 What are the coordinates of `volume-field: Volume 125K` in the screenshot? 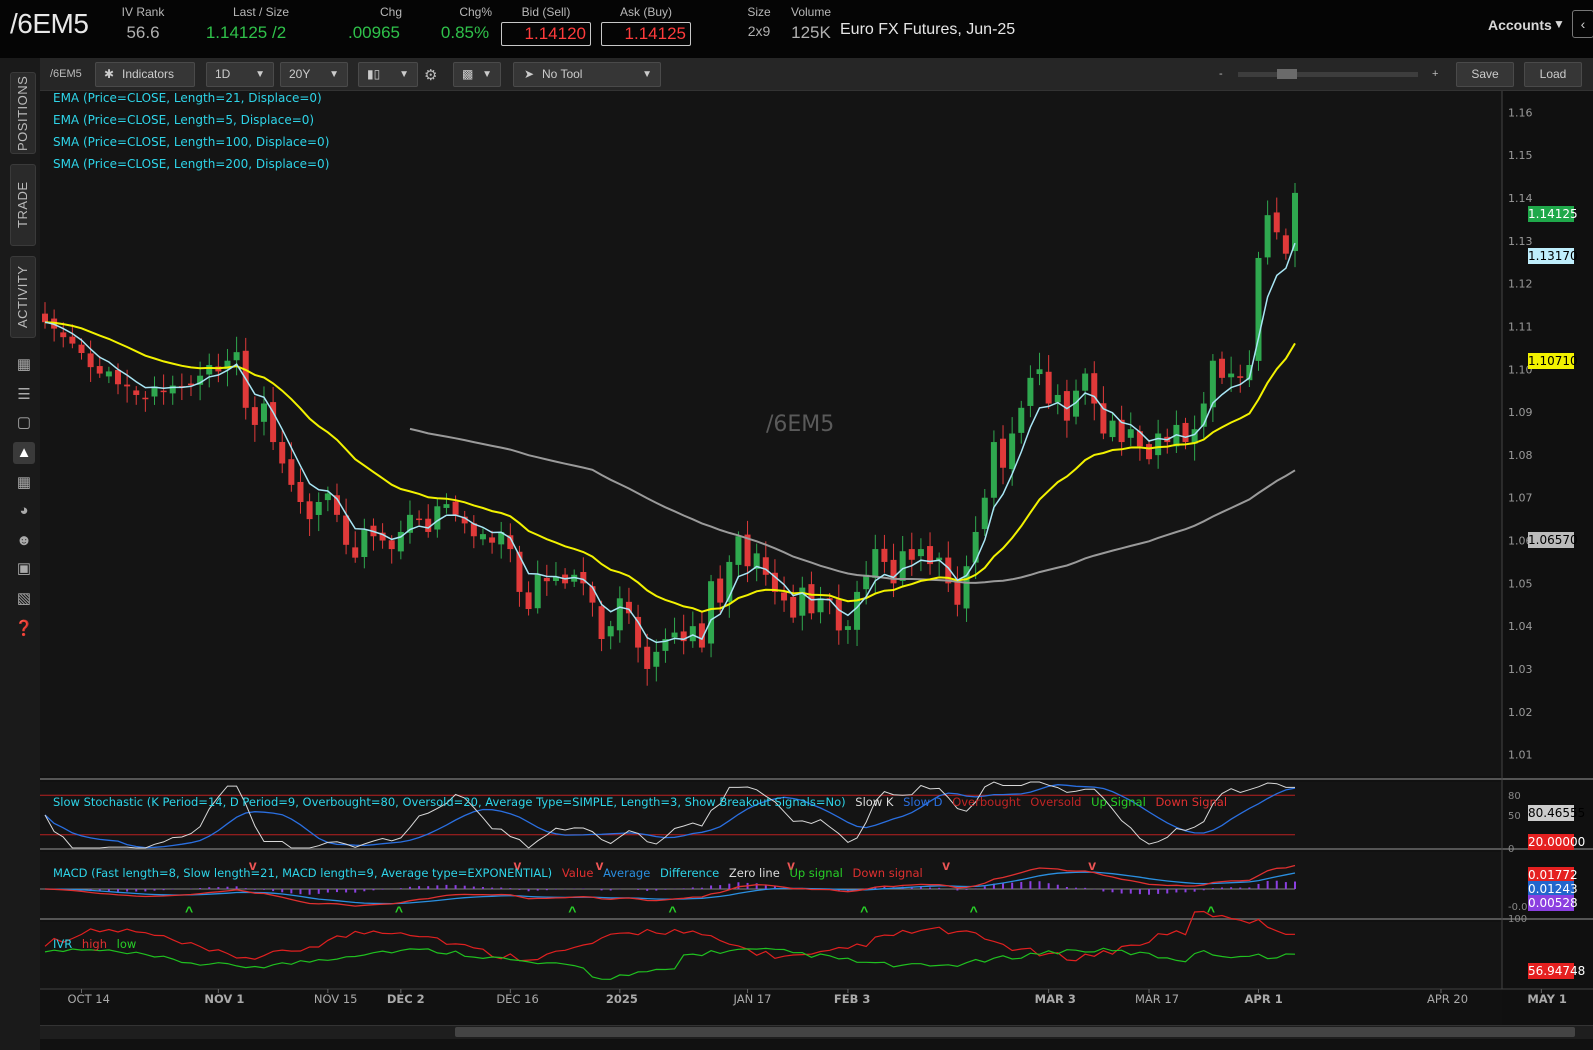 It's located at (811, 24).